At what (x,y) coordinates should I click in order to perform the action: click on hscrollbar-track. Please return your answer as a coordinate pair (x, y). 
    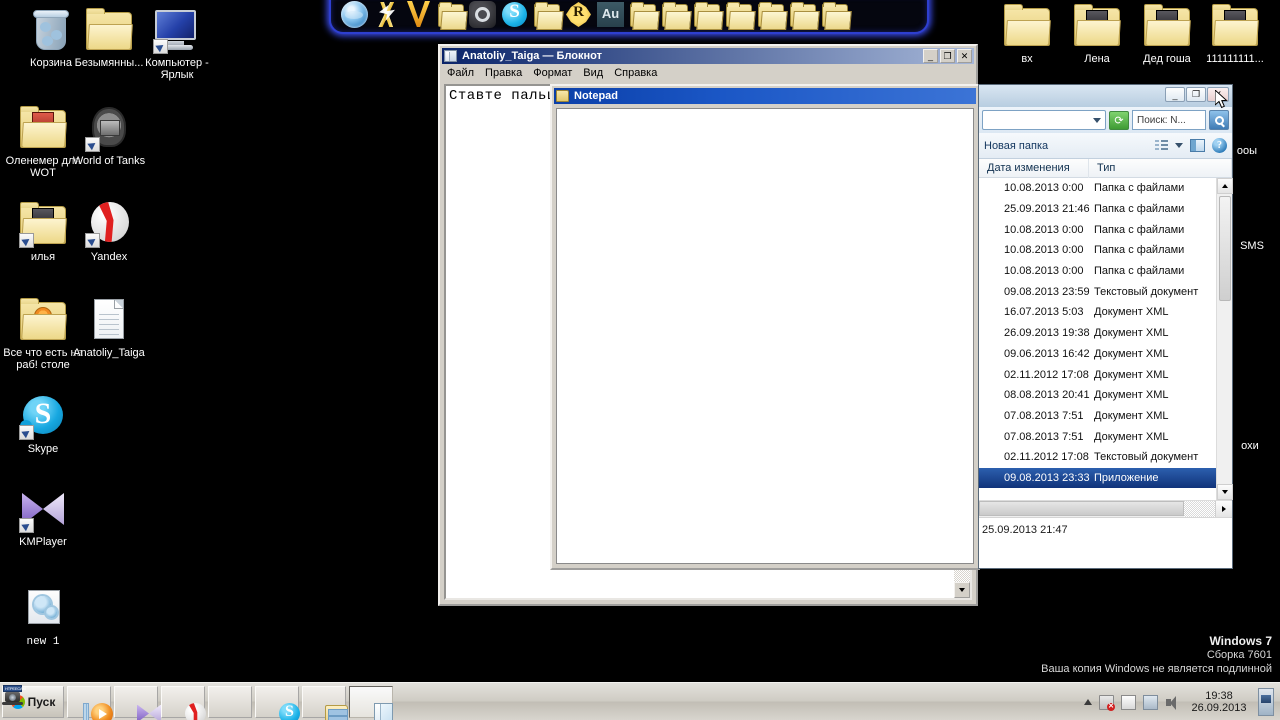
    Looking at the image, I should click on (1199, 509).